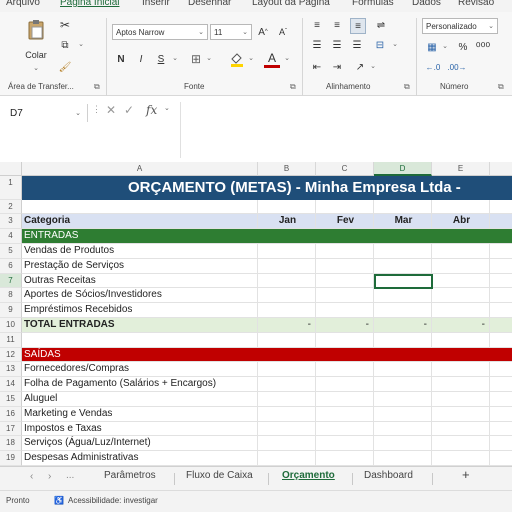 This screenshot has height=512, width=512. I want to click on column-header-b: B, so click(287, 169).